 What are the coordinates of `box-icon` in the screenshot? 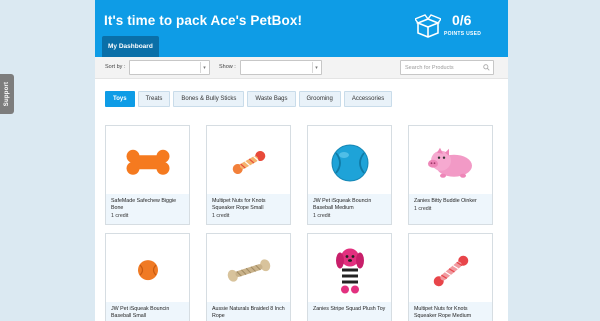 It's located at (428, 26).